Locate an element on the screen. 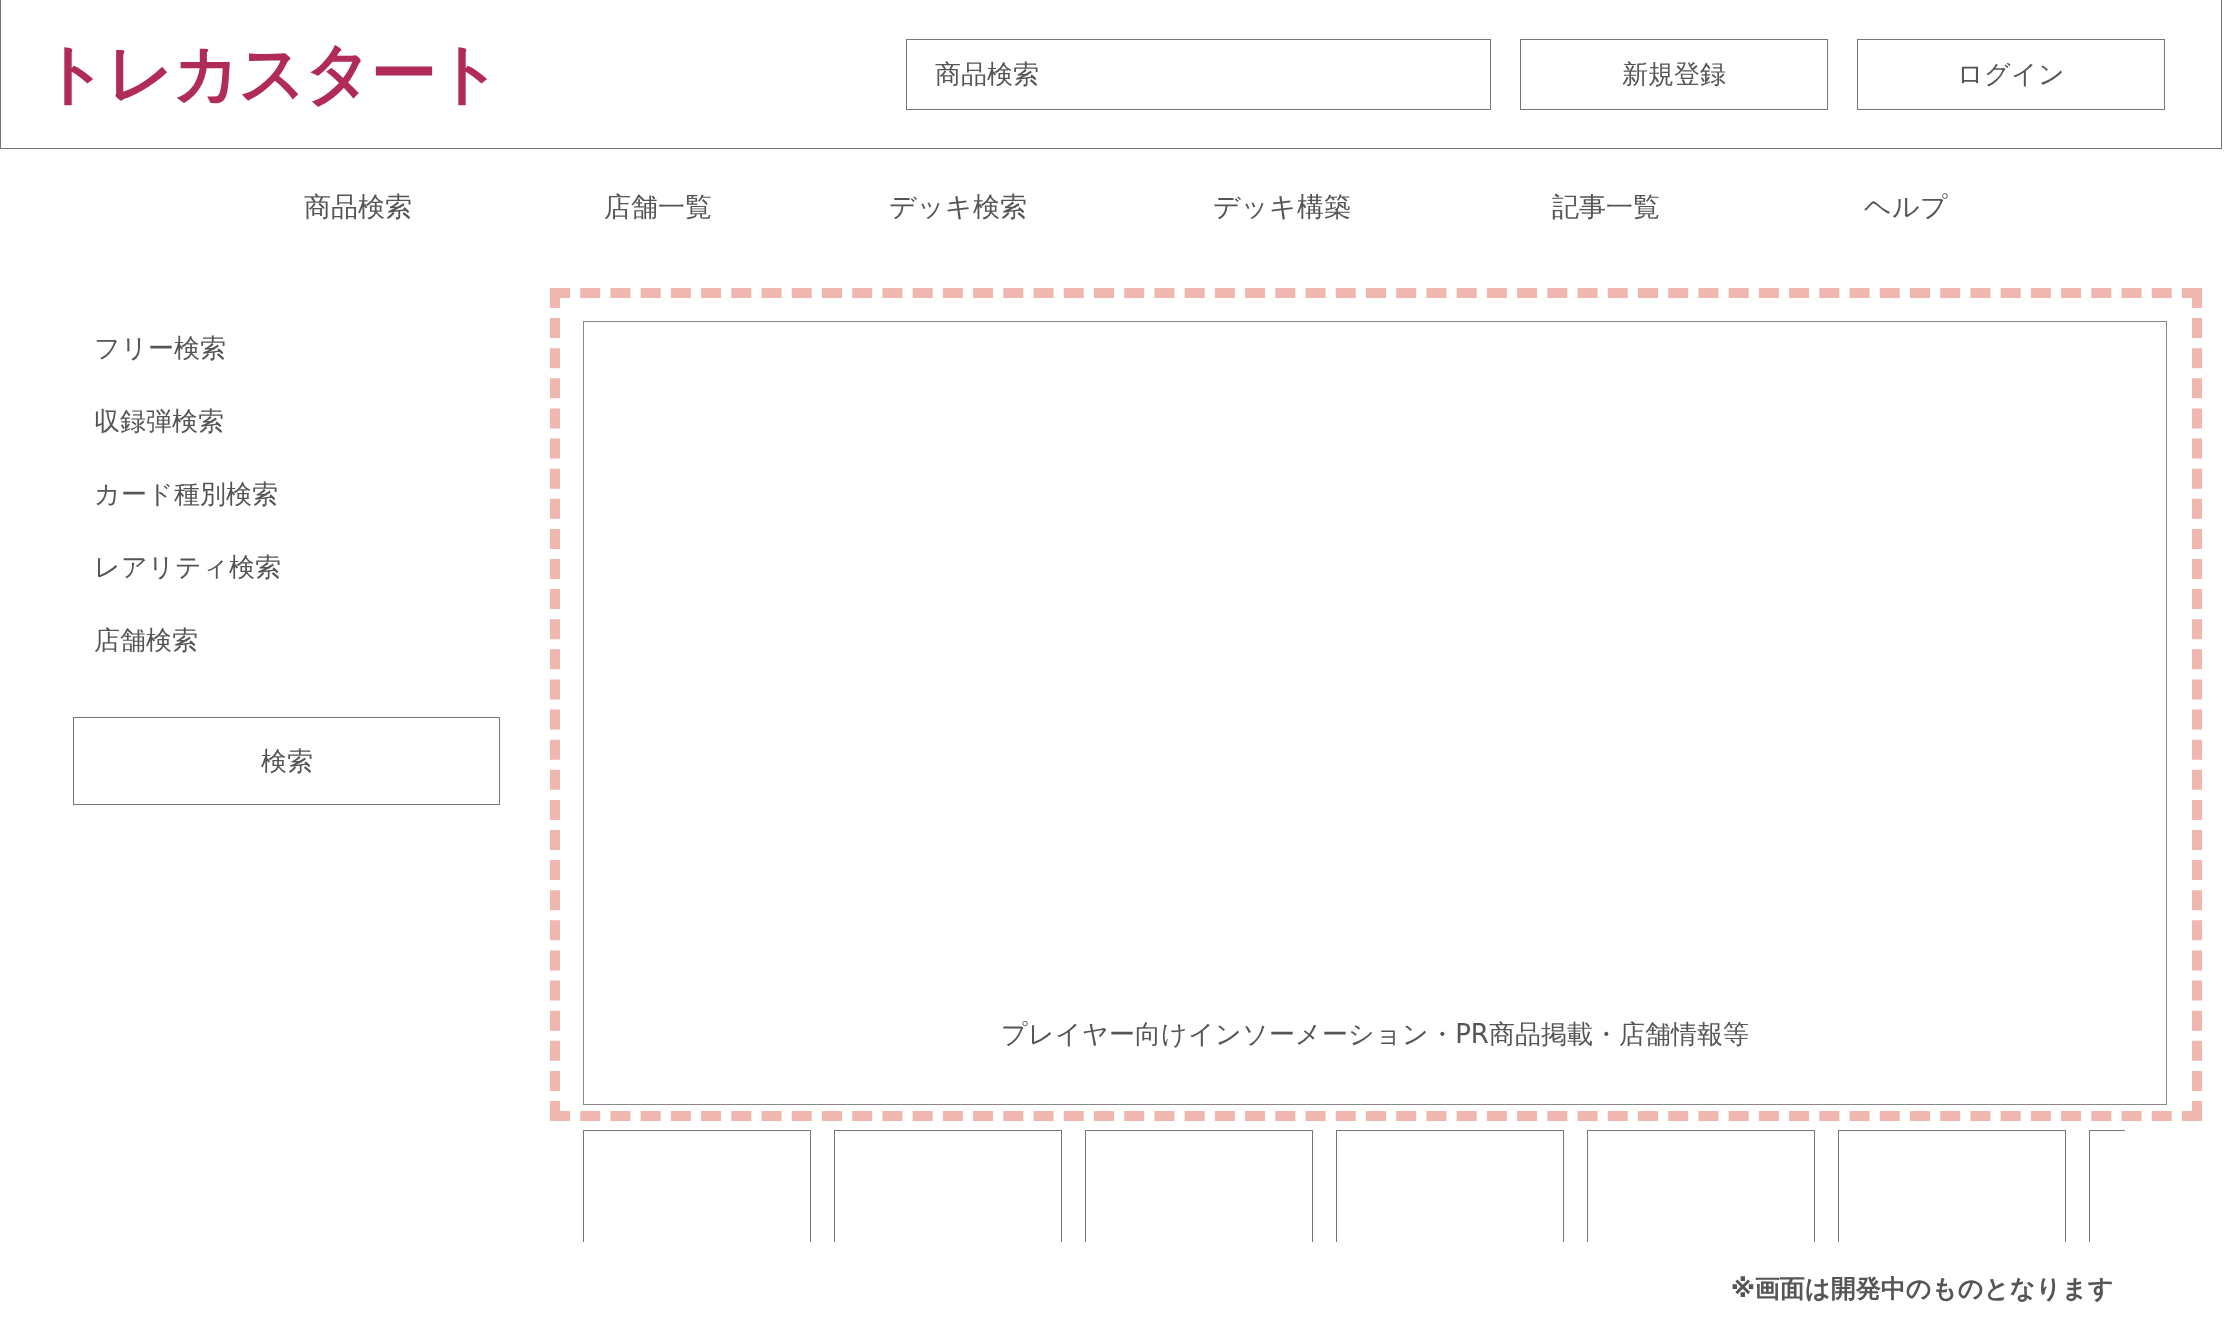 The height and width of the screenshot is (1337, 2224). sidebar-link: 収録弾検索 is located at coordinates (297, 421).